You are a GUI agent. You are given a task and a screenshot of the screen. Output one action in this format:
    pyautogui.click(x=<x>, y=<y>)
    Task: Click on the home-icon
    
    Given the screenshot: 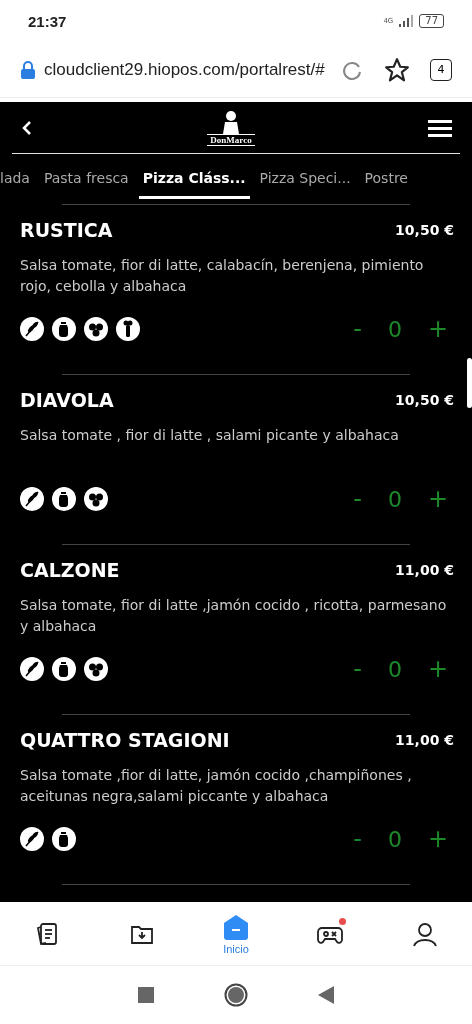 What is the action you would take?
    pyautogui.click(x=235, y=926)
    